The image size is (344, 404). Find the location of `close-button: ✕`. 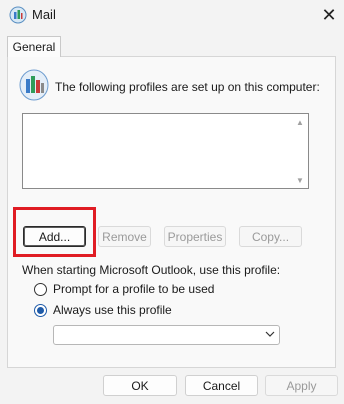

close-button: ✕ is located at coordinates (329, 15).